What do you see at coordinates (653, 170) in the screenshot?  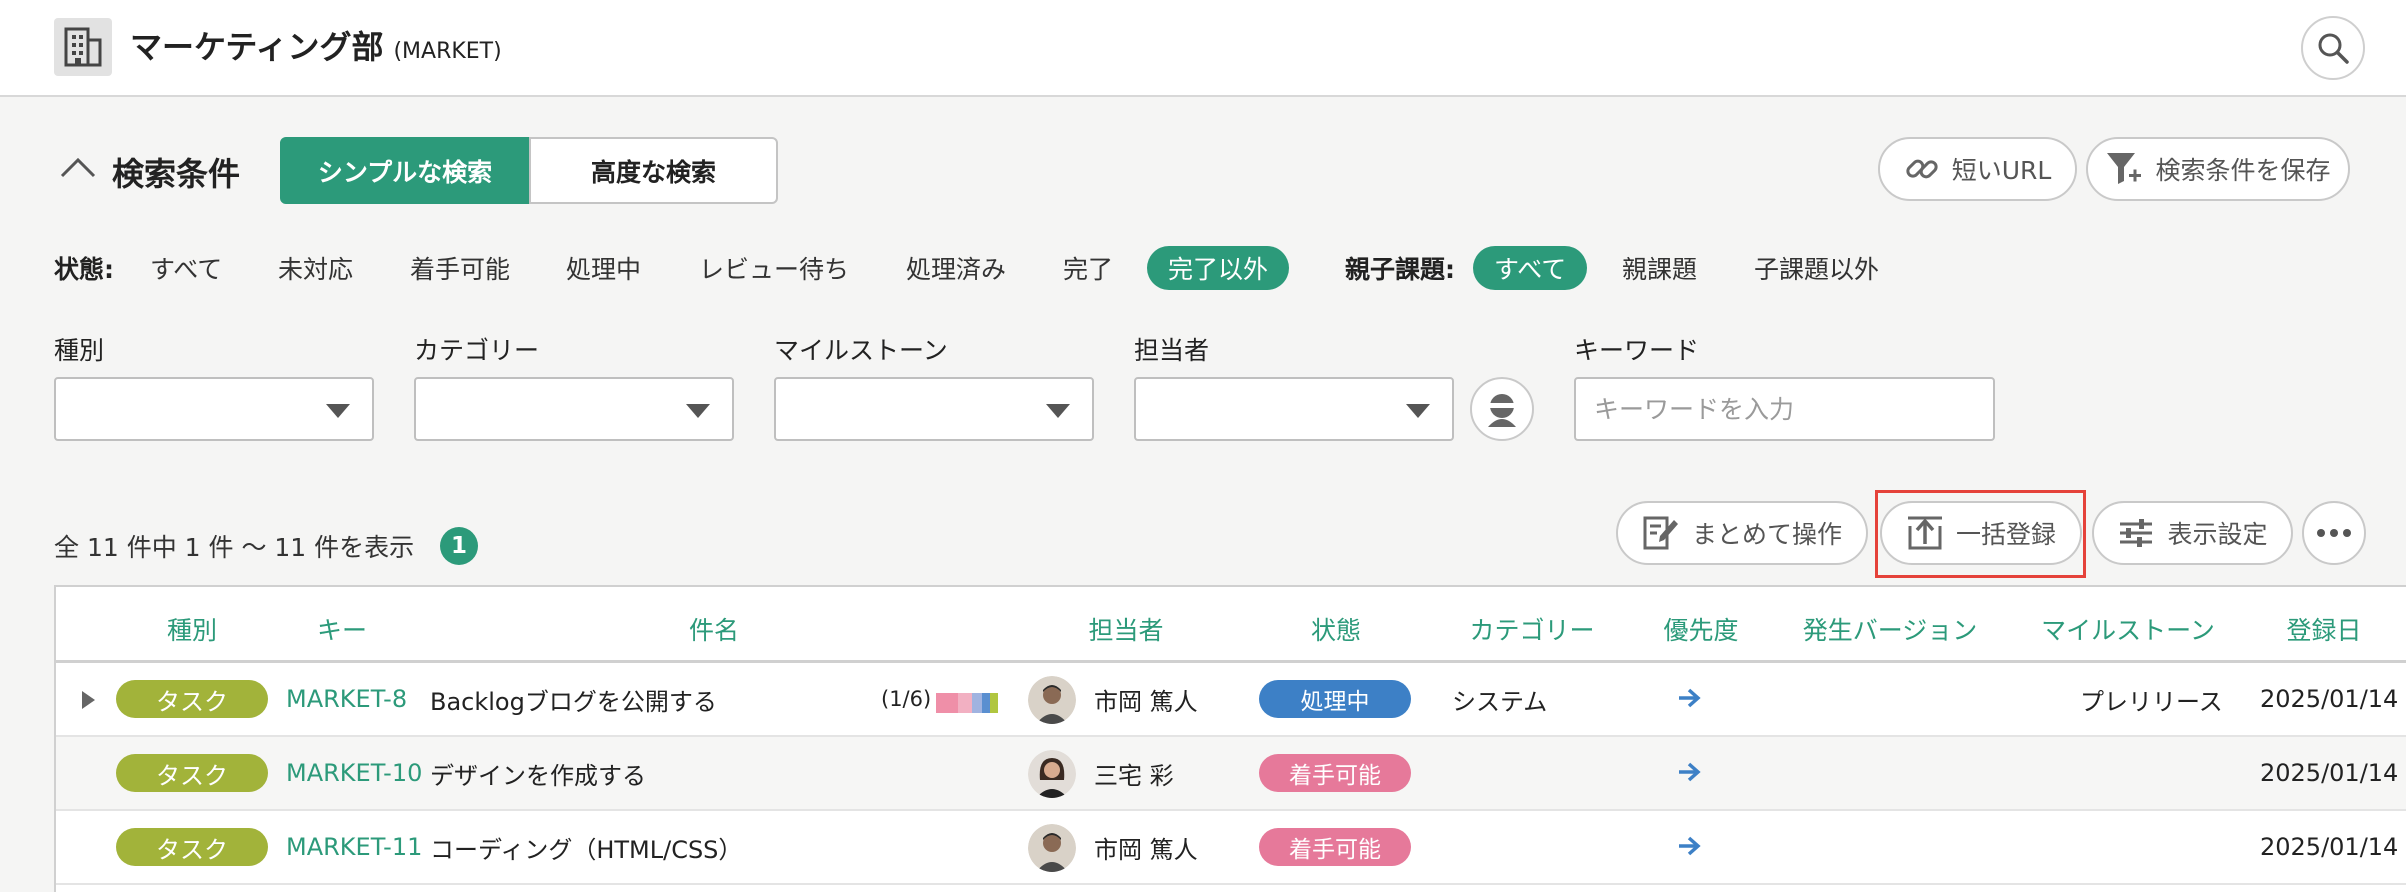 I see `tab-advanced-search: 高度な検索` at bounding box center [653, 170].